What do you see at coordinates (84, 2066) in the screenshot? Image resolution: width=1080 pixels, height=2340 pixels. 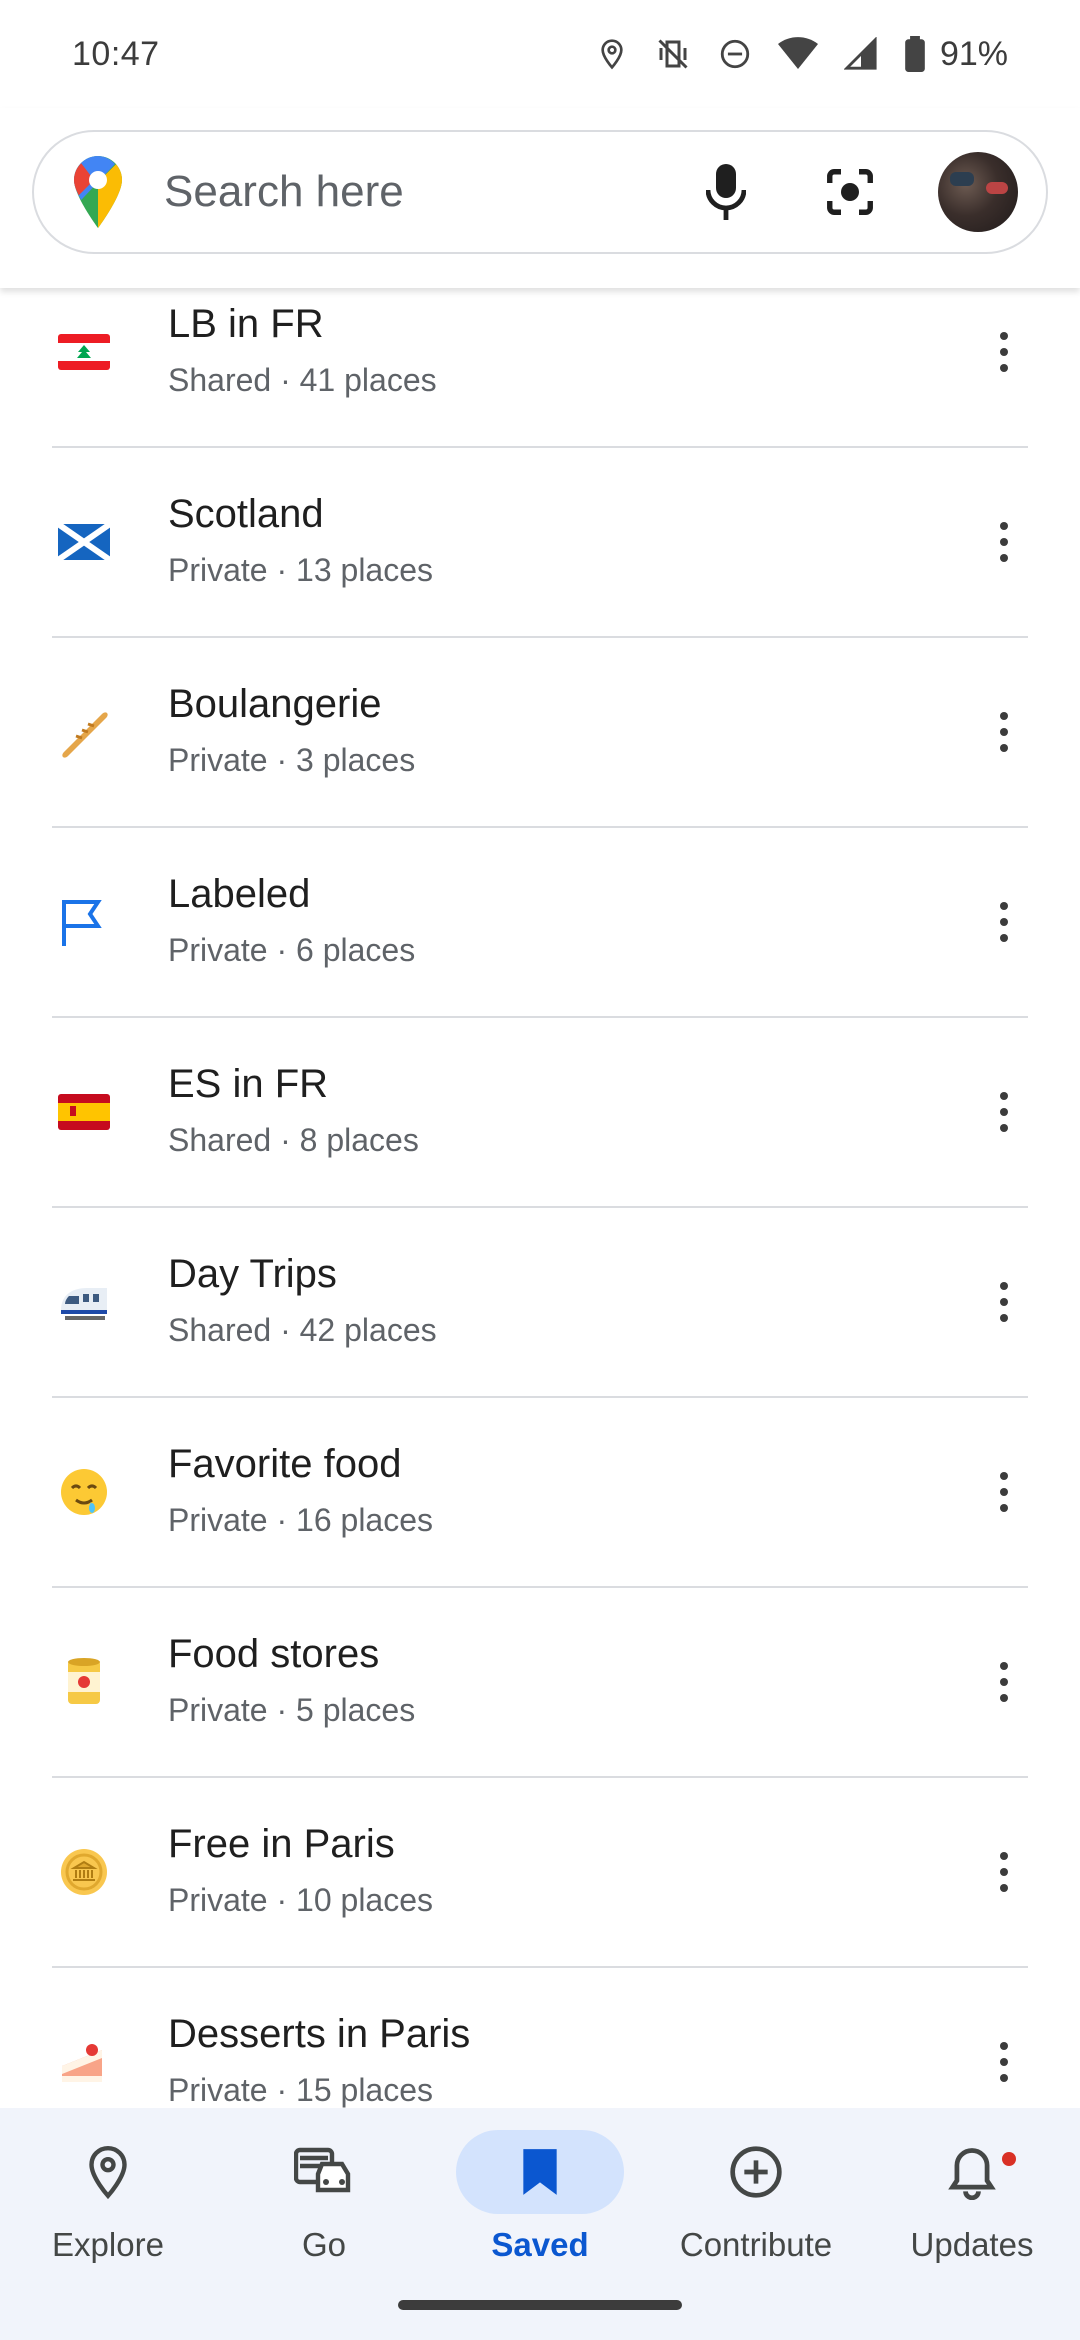 I see `cake-icon` at bounding box center [84, 2066].